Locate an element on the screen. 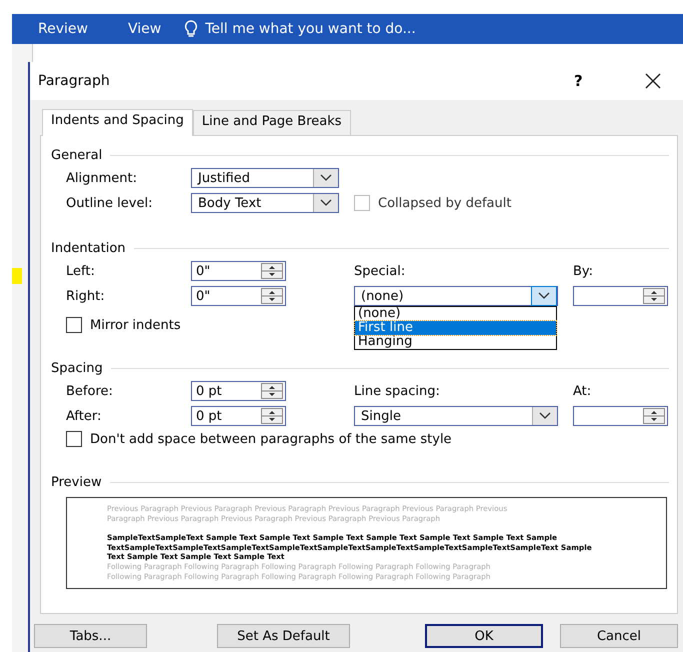  dialog-title: Paragraph is located at coordinates (74, 81).